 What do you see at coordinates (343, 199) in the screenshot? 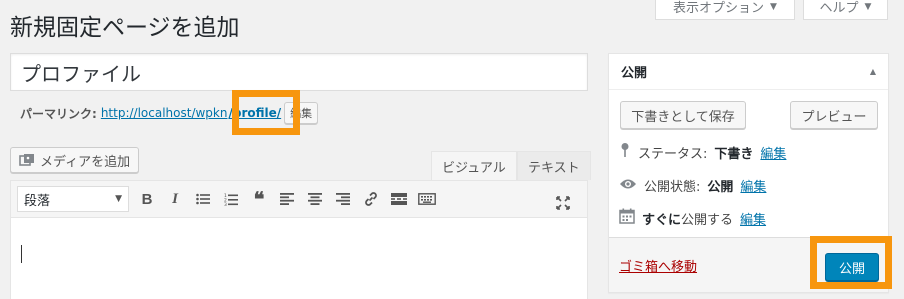
I see `align-right-icon` at bounding box center [343, 199].